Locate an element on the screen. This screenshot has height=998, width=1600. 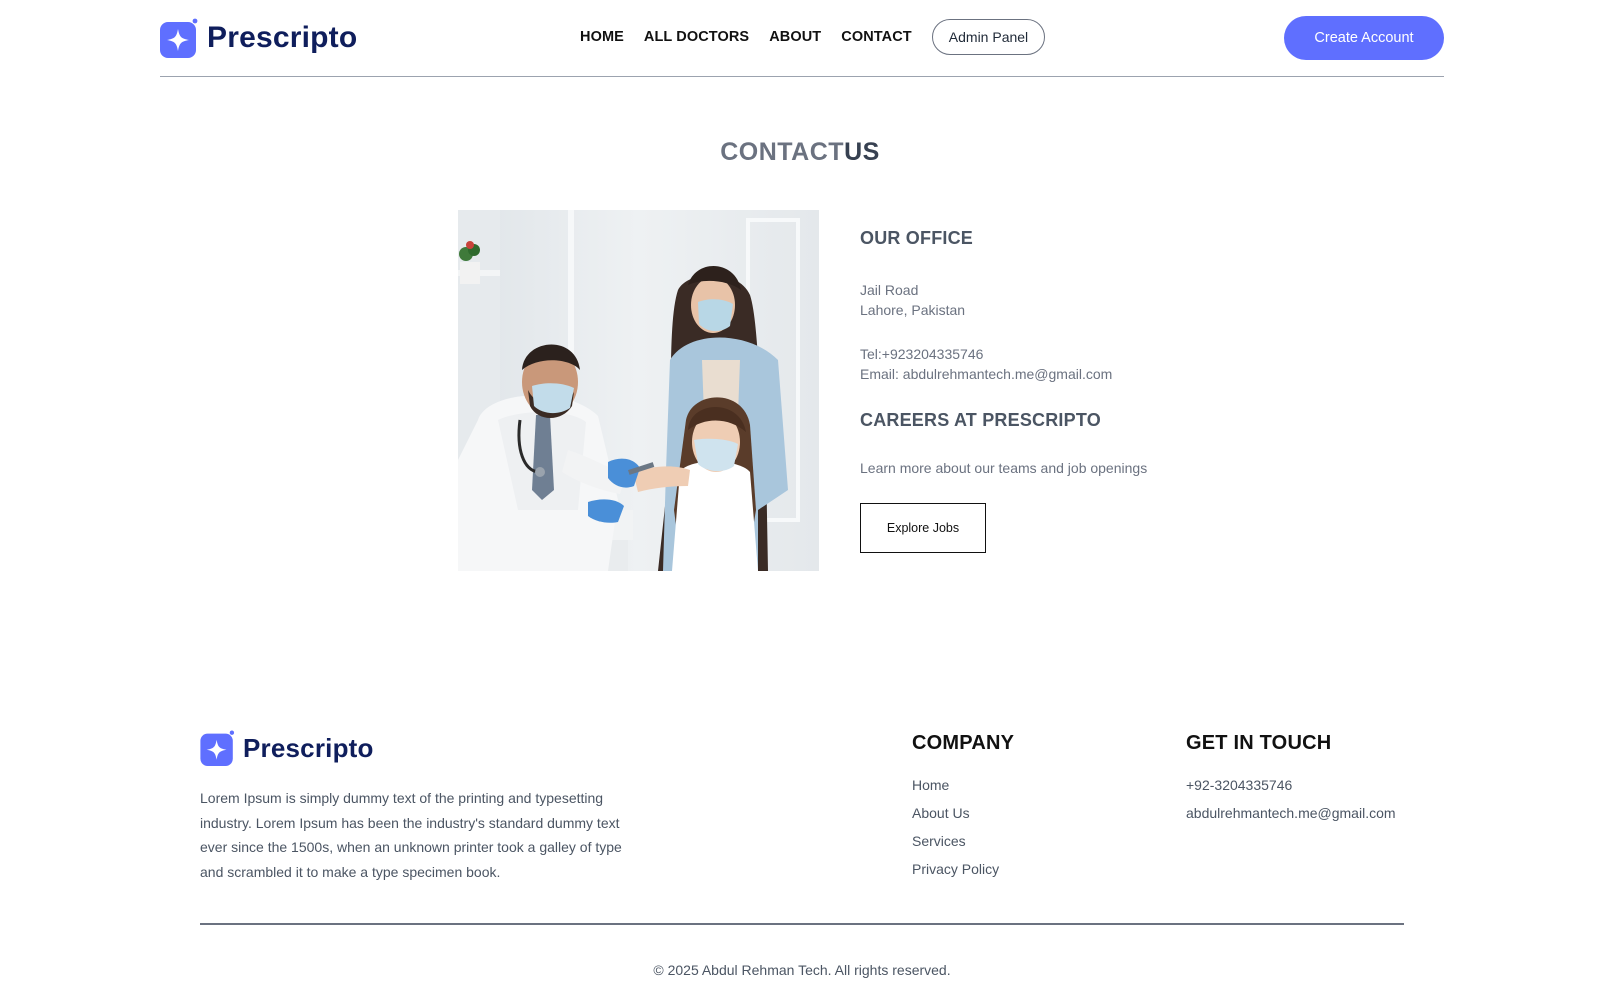
explore-jobs-button: Explore Jobs is located at coordinates (923, 528).